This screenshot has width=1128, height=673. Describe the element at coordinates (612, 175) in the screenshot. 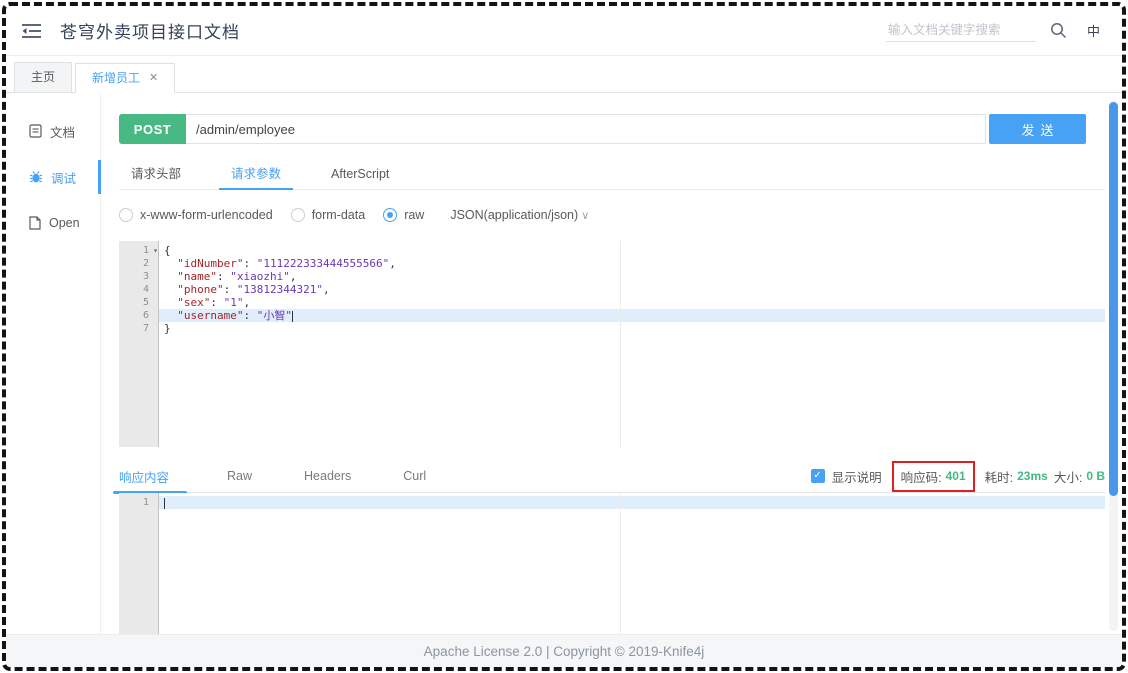

I see `request-tabs: 请求头部 请求参数 AfterScript` at that location.